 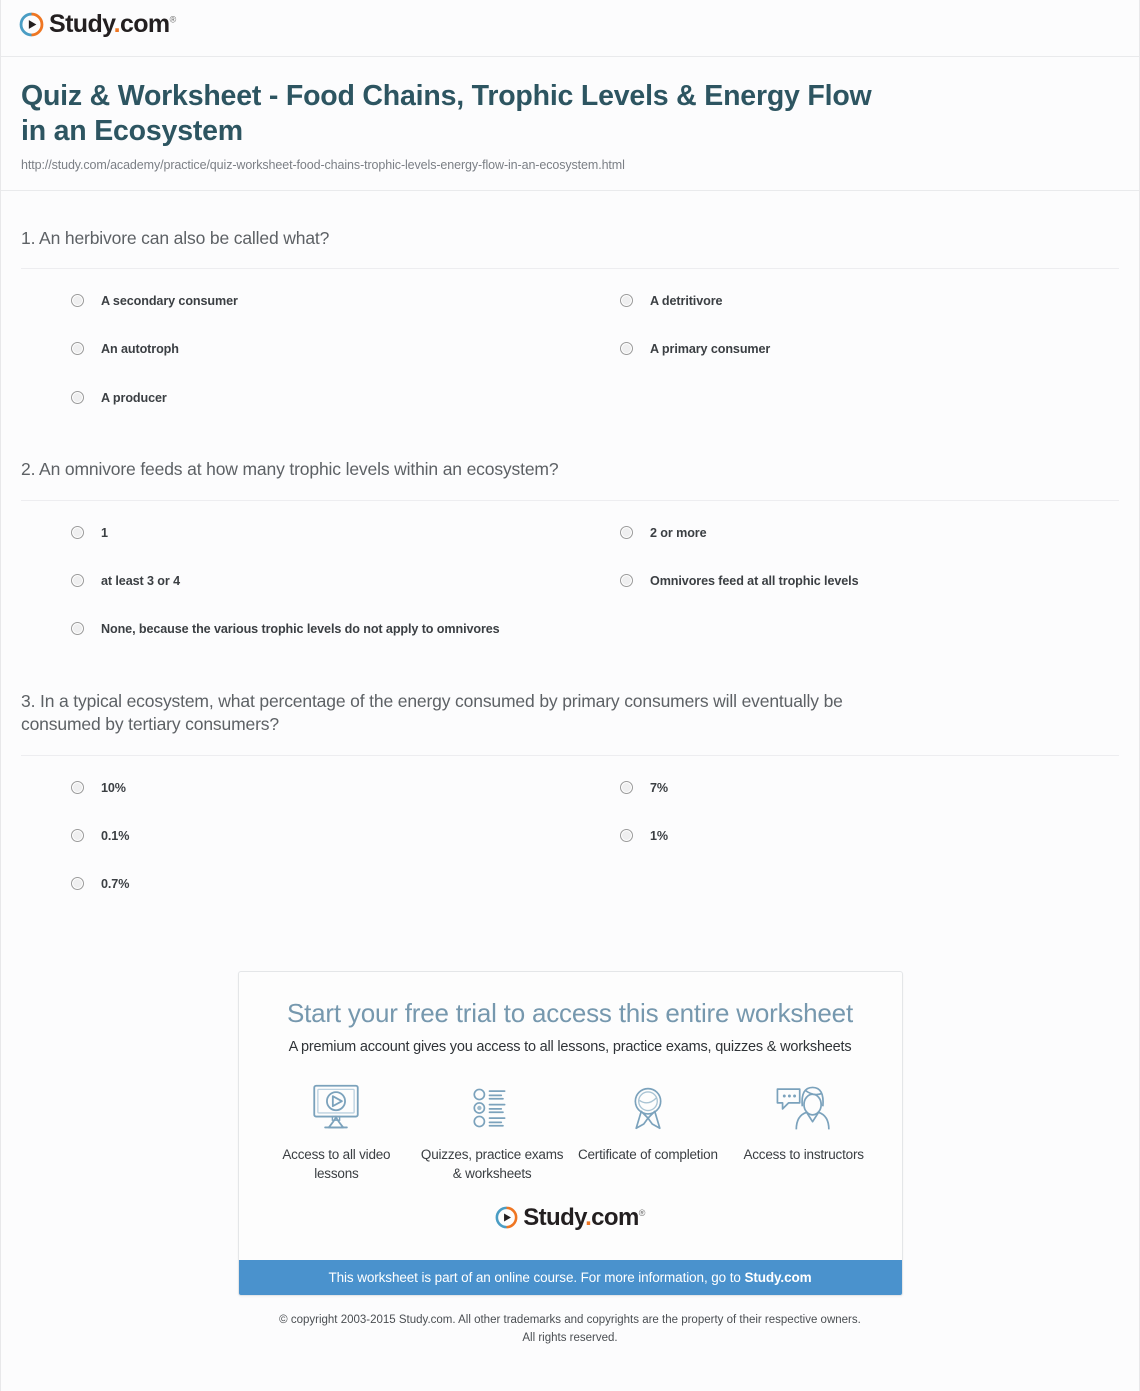 I want to click on feature-item: Access to all video lessons, so click(x=337, y=1131).